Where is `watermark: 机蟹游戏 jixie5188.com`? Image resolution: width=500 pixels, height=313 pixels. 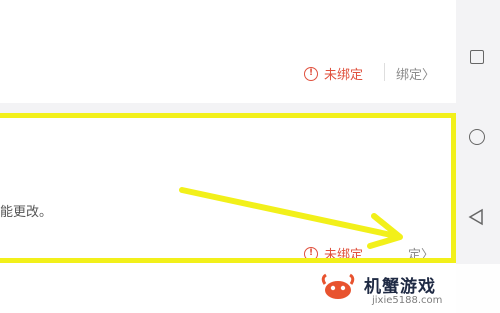 watermark: 机蟹游戏 jixie5188.com is located at coordinates (406, 288).